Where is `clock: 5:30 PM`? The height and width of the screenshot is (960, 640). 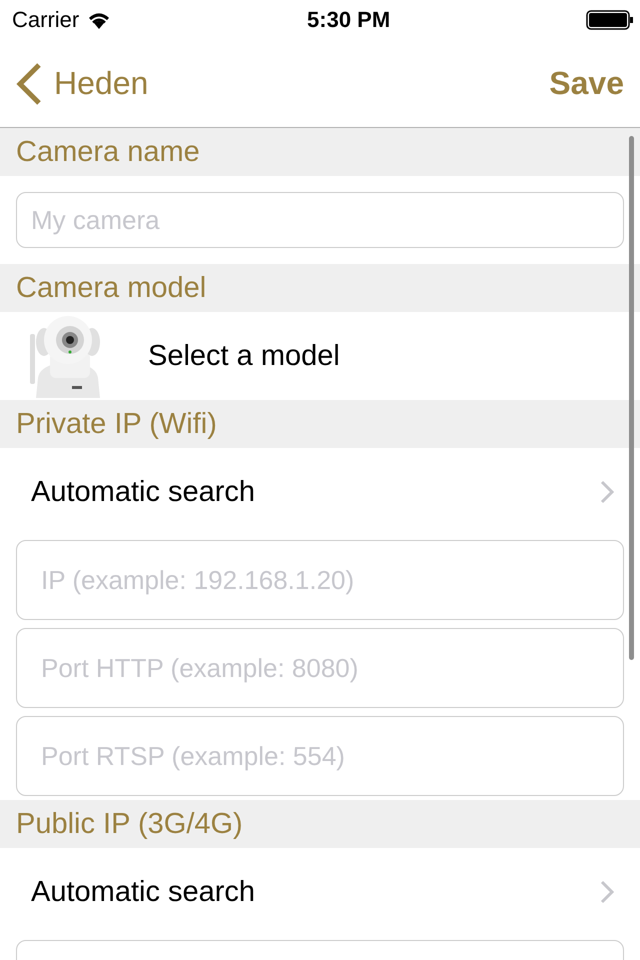 clock: 5:30 PM is located at coordinates (348, 20).